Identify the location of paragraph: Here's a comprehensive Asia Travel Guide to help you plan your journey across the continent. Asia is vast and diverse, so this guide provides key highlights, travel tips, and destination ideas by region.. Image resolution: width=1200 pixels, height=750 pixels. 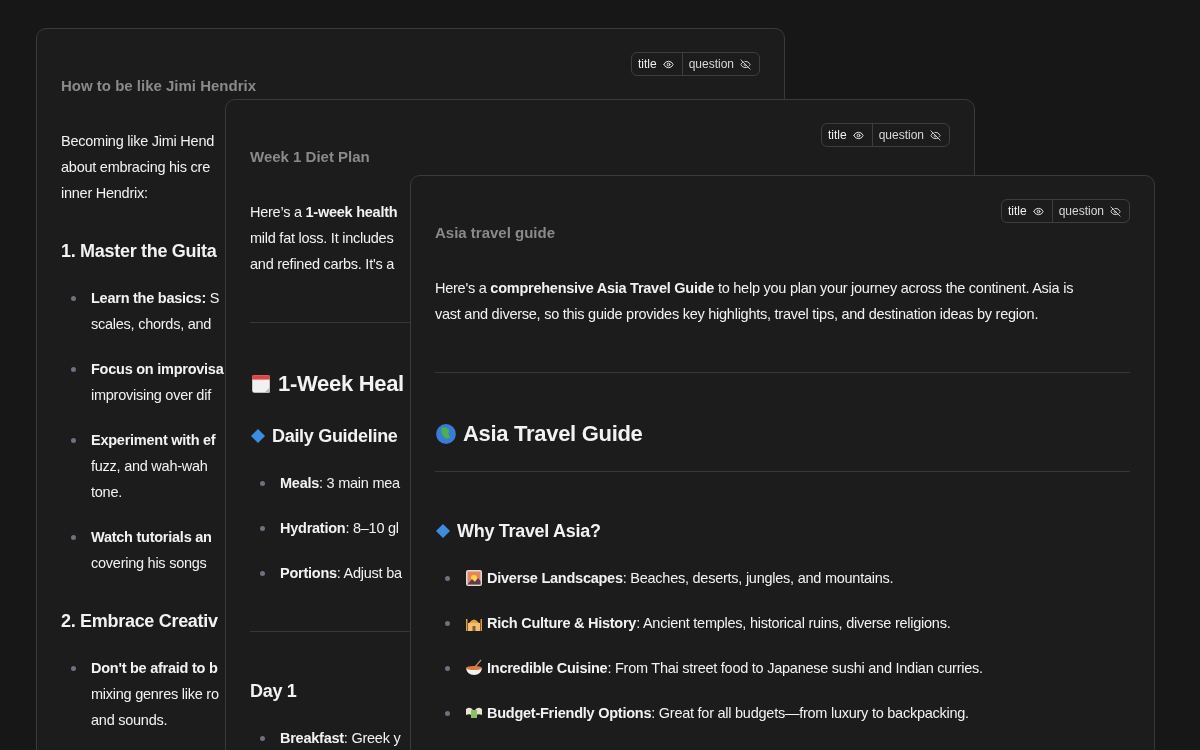
(754, 301).